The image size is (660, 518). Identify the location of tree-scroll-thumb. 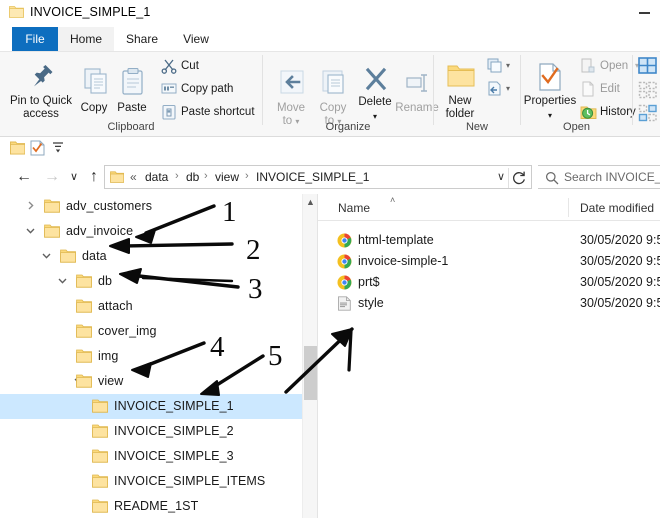
(310, 373).